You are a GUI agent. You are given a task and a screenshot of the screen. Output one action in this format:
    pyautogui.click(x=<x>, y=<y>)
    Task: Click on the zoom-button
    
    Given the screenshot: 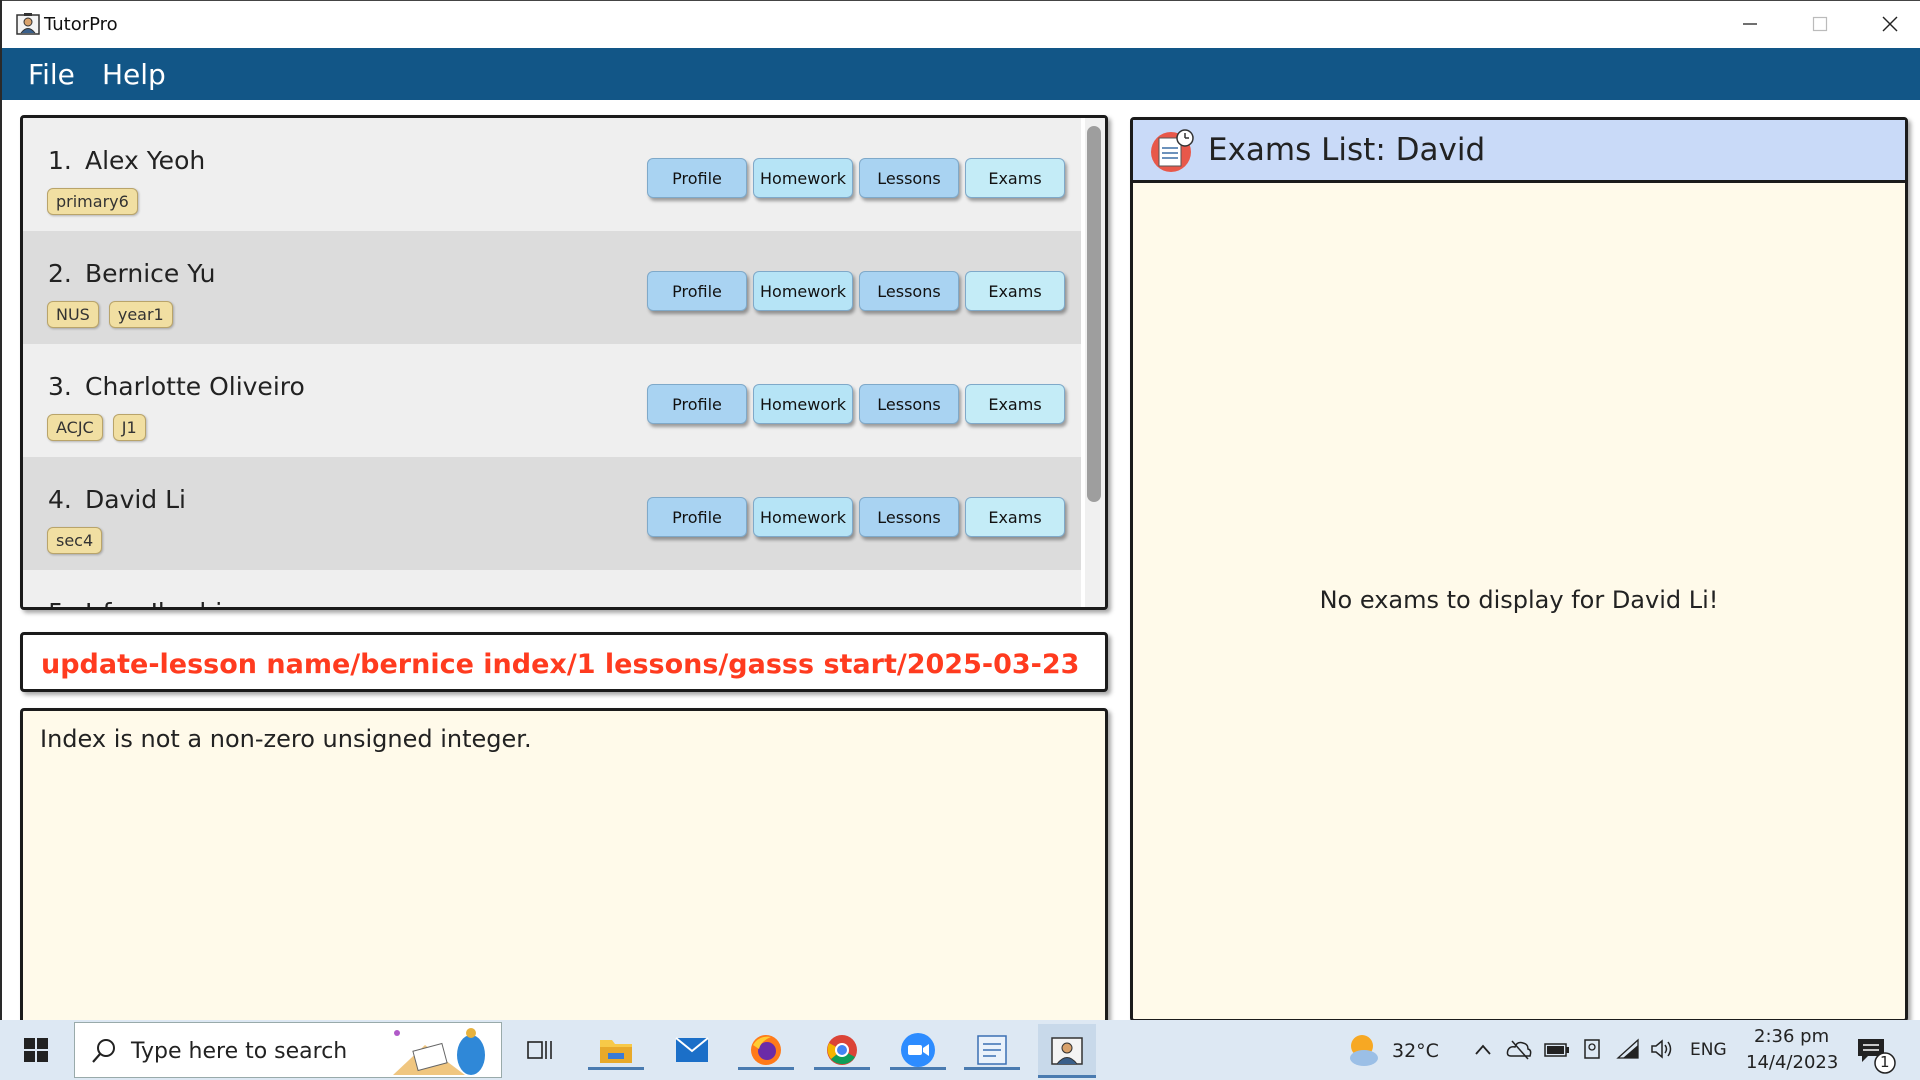 What is the action you would take?
    pyautogui.click(x=918, y=1050)
    